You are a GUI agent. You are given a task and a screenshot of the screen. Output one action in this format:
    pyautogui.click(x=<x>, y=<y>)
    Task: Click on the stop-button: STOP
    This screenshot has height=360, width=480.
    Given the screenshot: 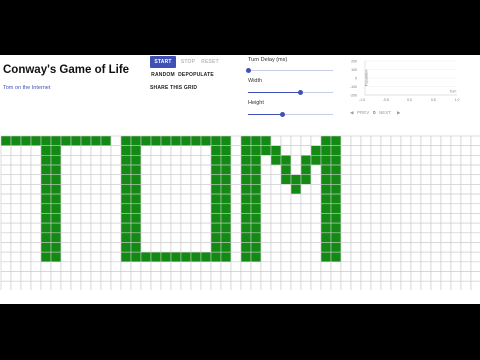 What is the action you would take?
    pyautogui.click(x=188, y=62)
    